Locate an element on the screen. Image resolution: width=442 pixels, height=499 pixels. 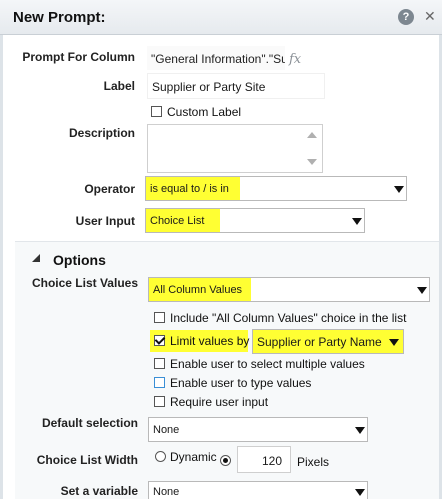
collapse-triangle-icon is located at coordinates (36, 258).